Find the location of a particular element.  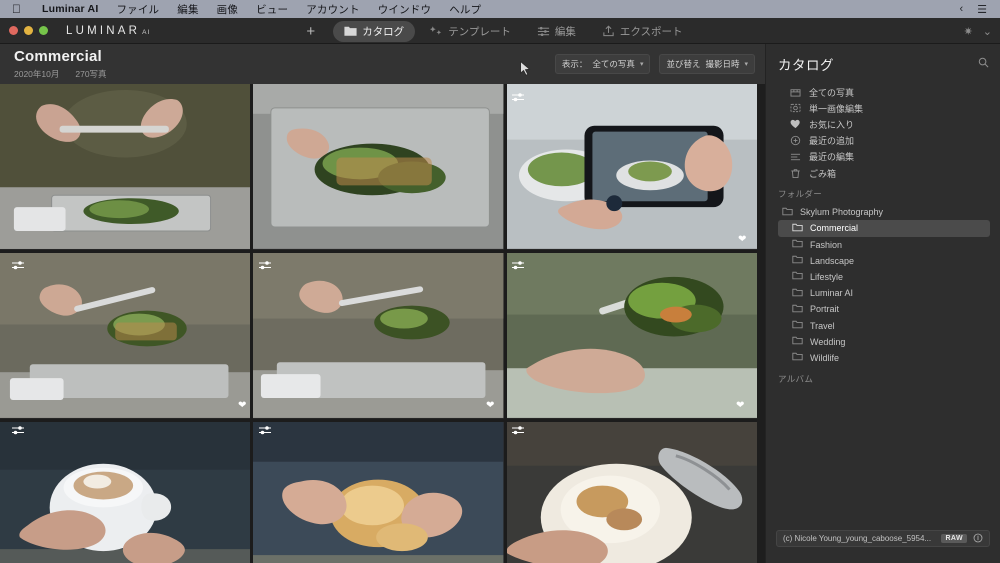

menu-item-help: ヘルプ is located at coordinates (465, 9).